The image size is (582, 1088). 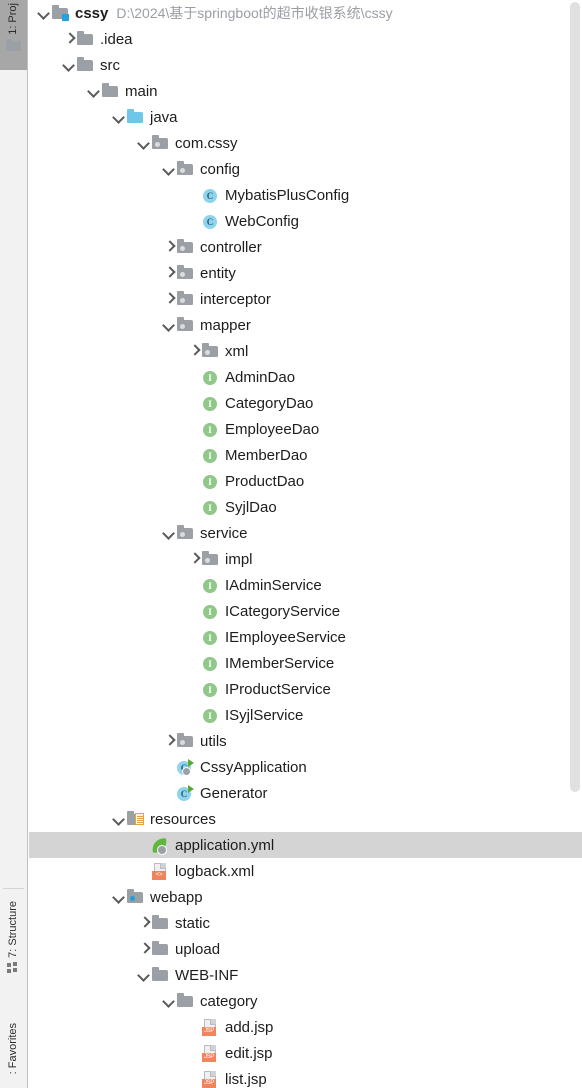 I want to click on tree-row: WEB-INF, so click(x=305, y=975).